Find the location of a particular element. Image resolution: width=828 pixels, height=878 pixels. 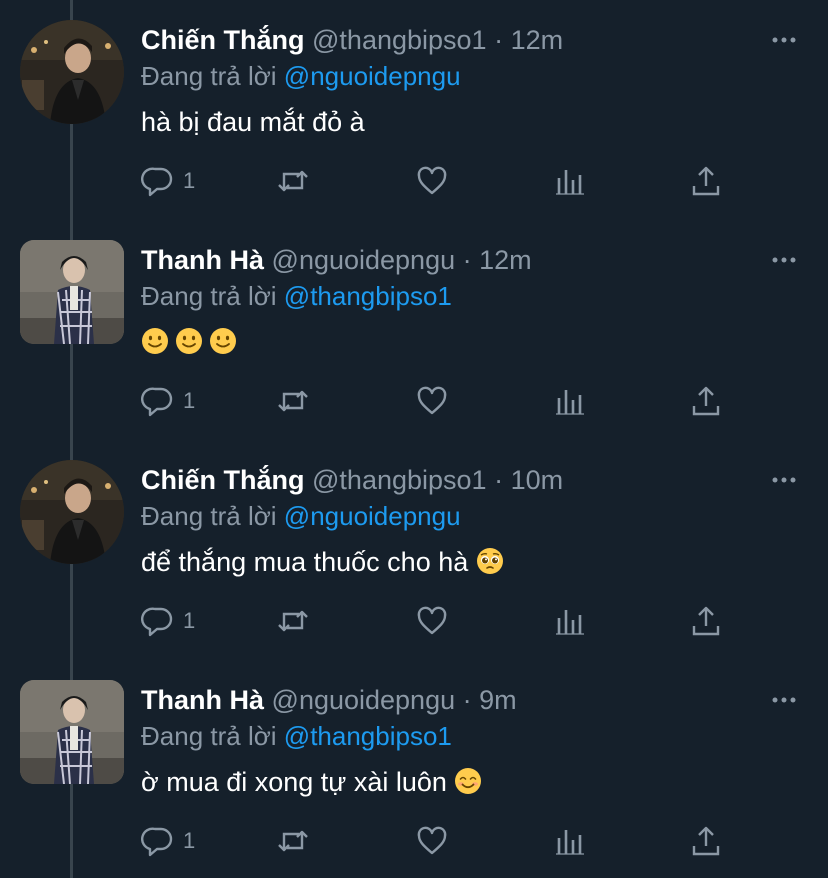

tweet-body is located at coordinates (192, 344).